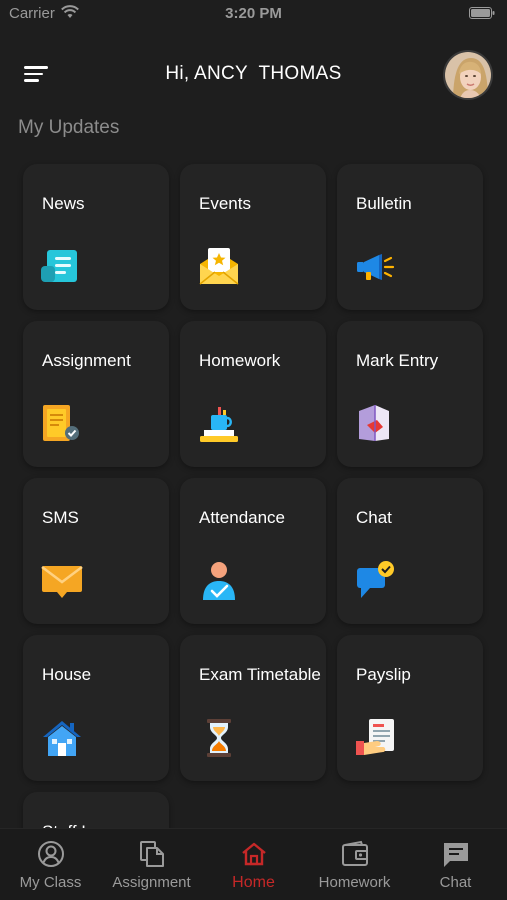  What do you see at coordinates (86, 360) in the screenshot?
I see `tile-label: Assignment` at bounding box center [86, 360].